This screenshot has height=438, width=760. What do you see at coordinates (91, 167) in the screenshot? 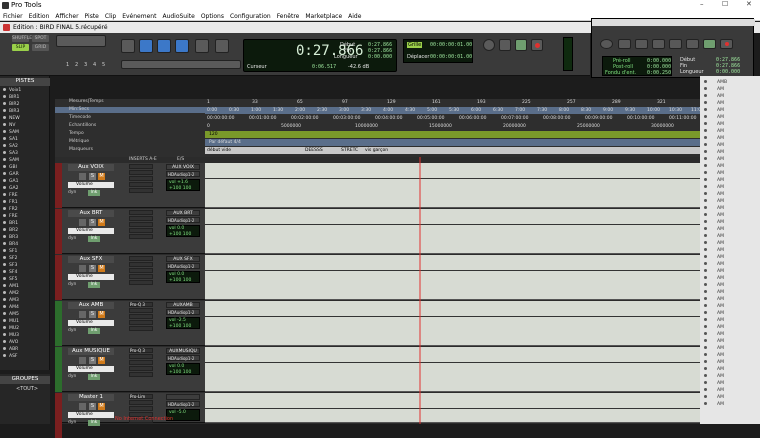
I see `track-name: Aux VOIX` at bounding box center [91, 167].